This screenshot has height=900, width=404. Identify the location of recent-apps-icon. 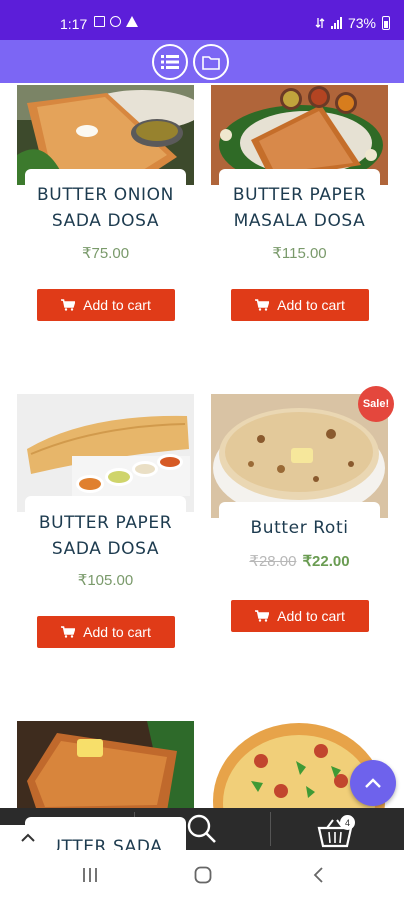
(90, 875).